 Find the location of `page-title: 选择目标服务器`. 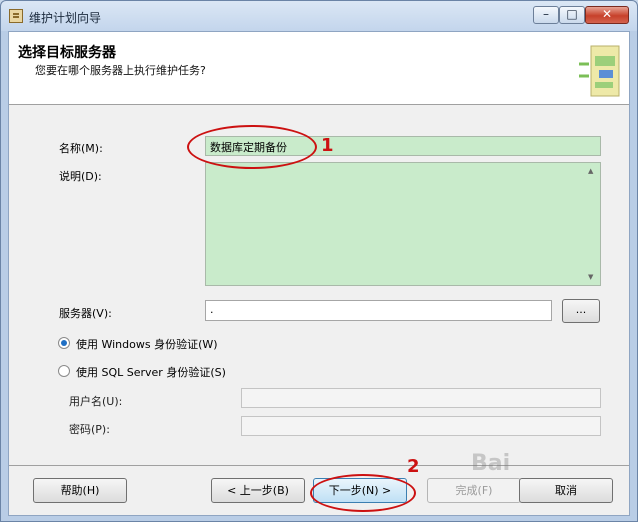

page-title: 选择目标服务器 is located at coordinates (67, 53).